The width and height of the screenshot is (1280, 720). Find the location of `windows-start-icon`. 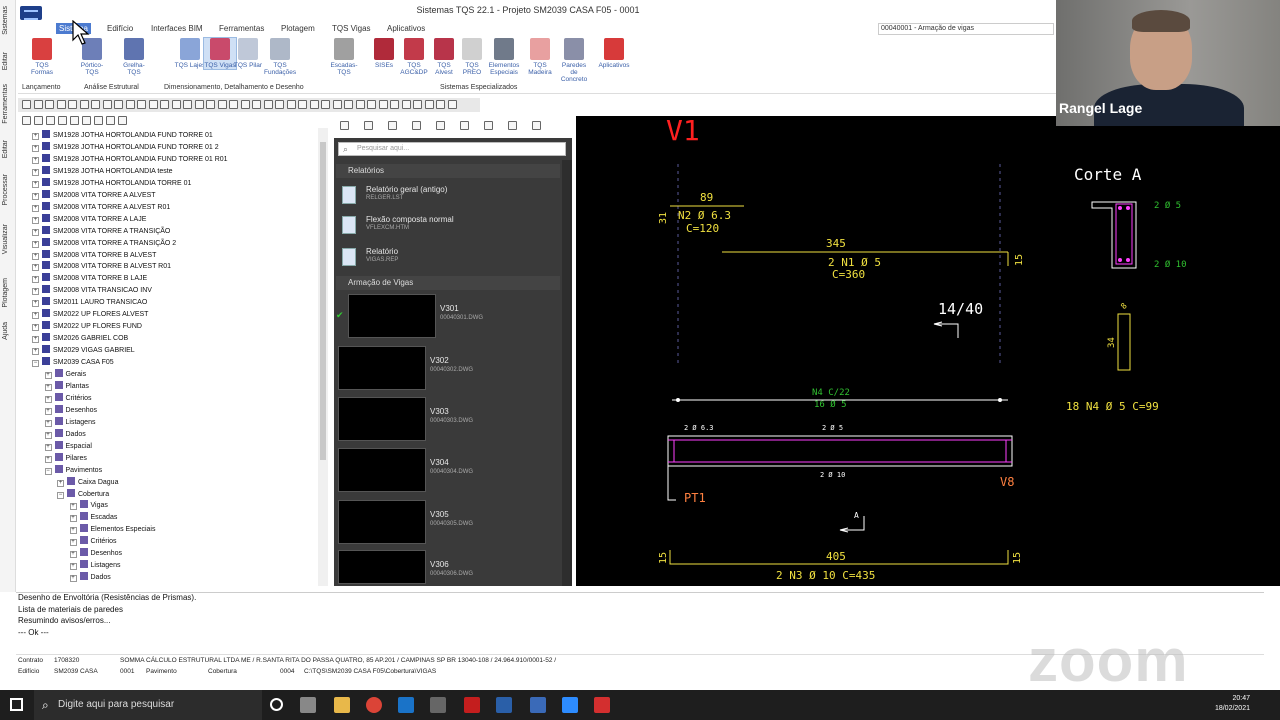

windows-start-icon is located at coordinates (16, 704).